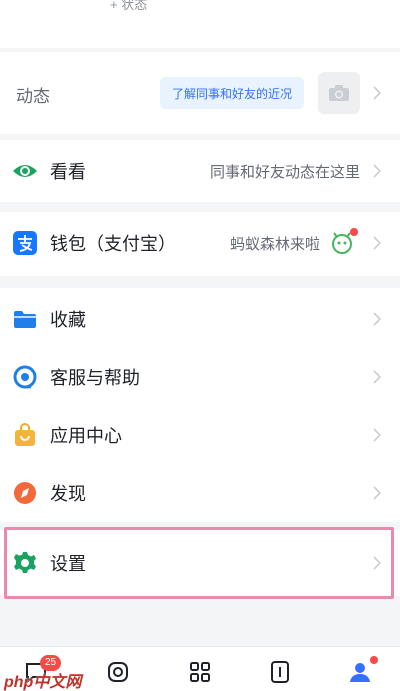 The width and height of the screenshot is (400, 691). I want to click on wallet-label: 钱包（支付宝）, so click(113, 244).